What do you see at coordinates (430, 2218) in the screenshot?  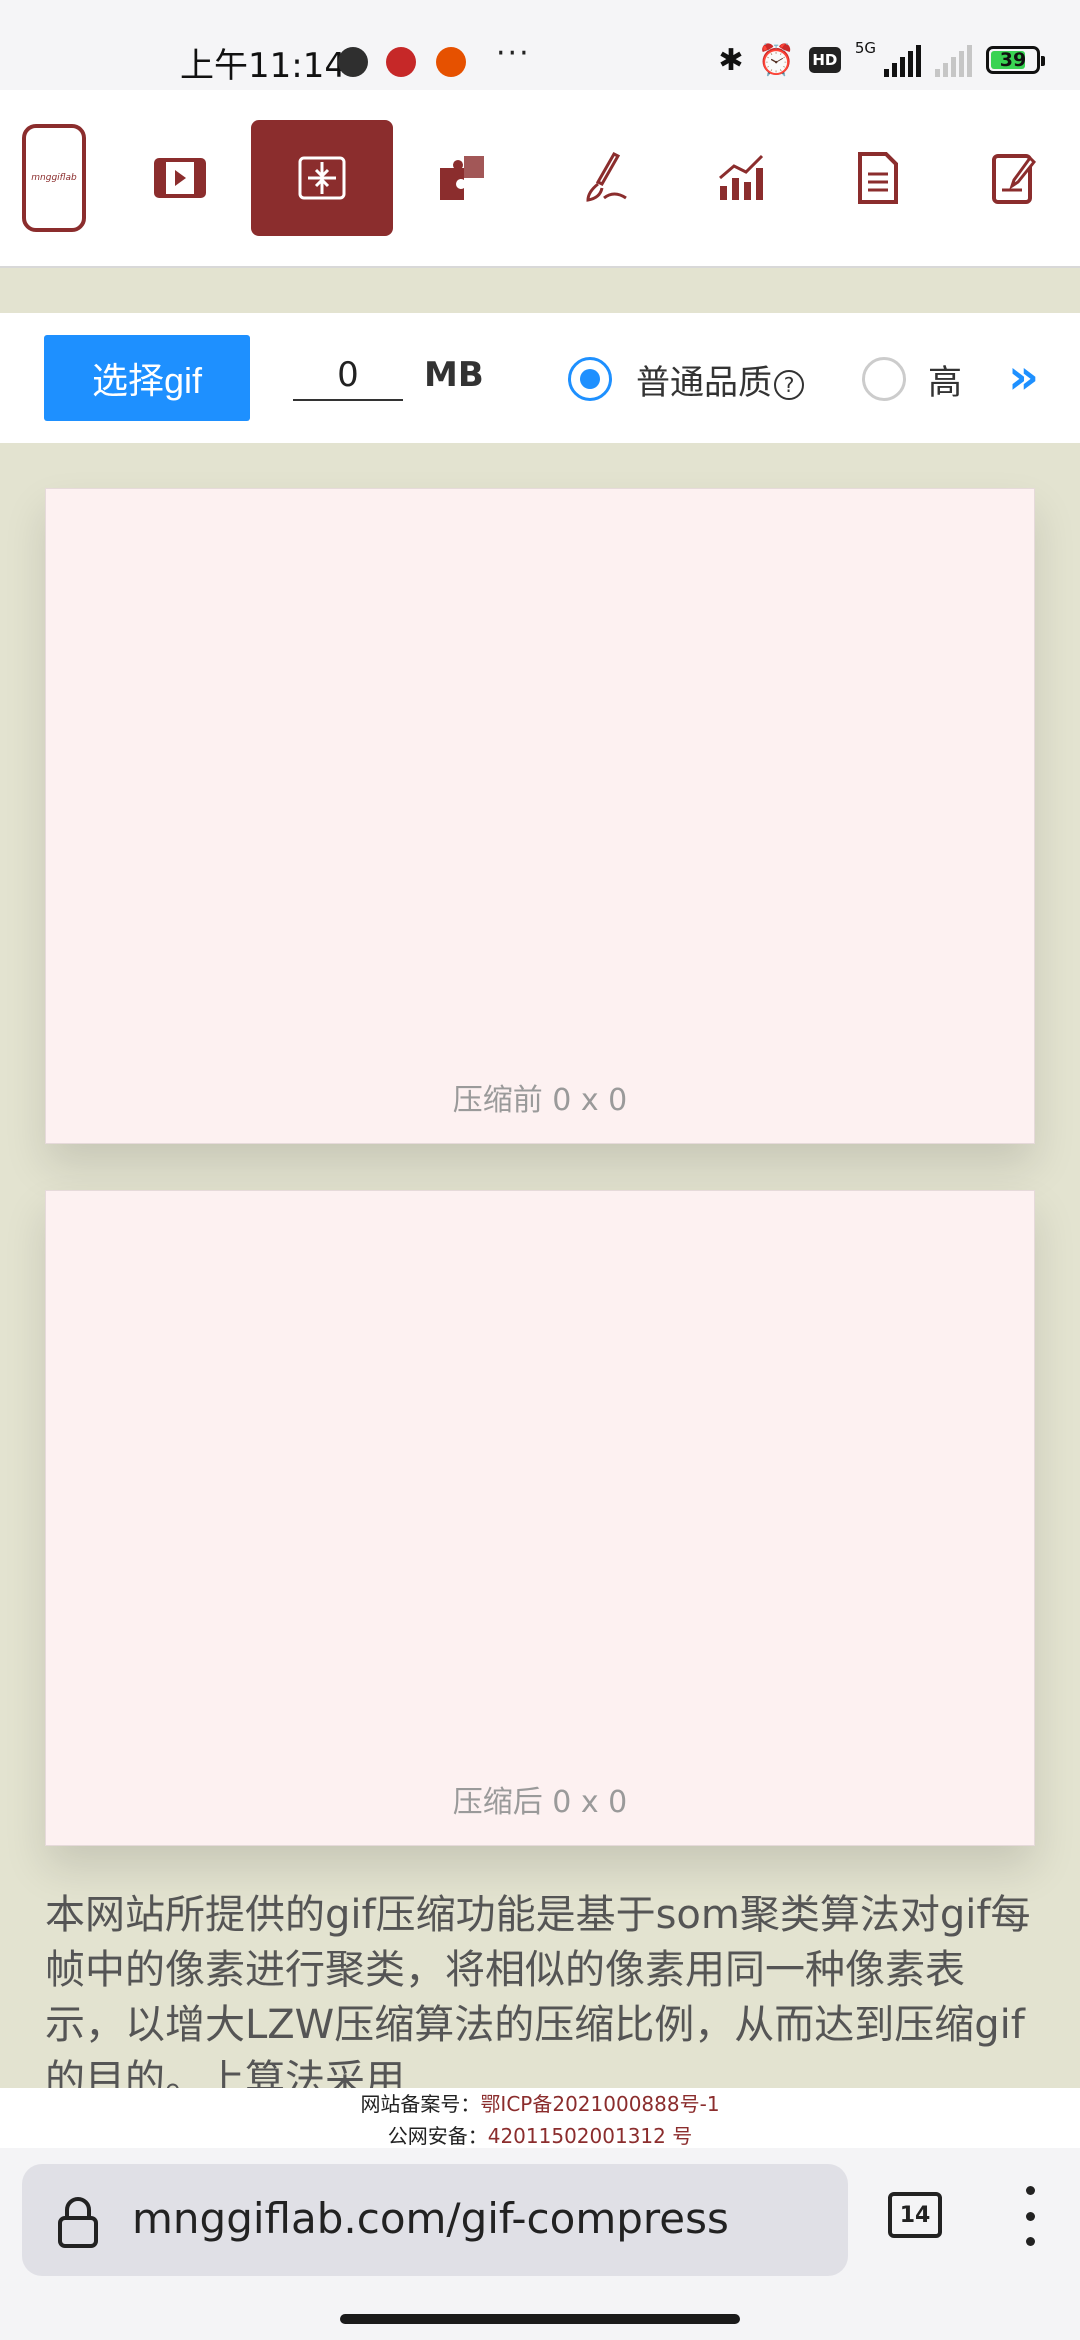 I see `url-text: mnggiflab.com/gif-compress` at bounding box center [430, 2218].